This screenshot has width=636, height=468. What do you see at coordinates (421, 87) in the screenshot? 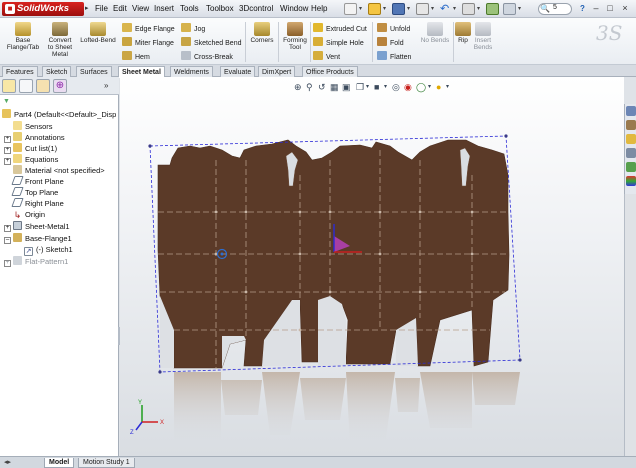
I see `apply-scene-icon: ◯` at bounding box center [421, 87].